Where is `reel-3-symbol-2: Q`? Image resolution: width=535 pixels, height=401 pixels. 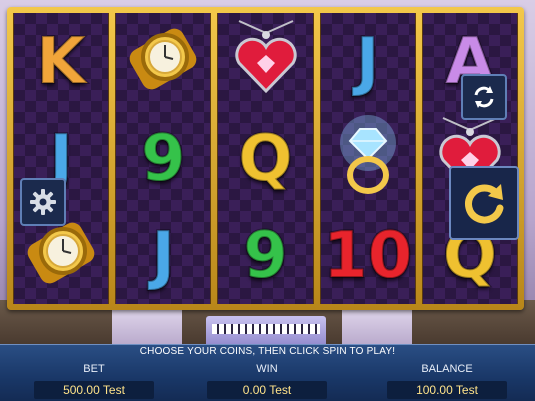 reel-3-symbol-2: Q is located at coordinates (265, 158).